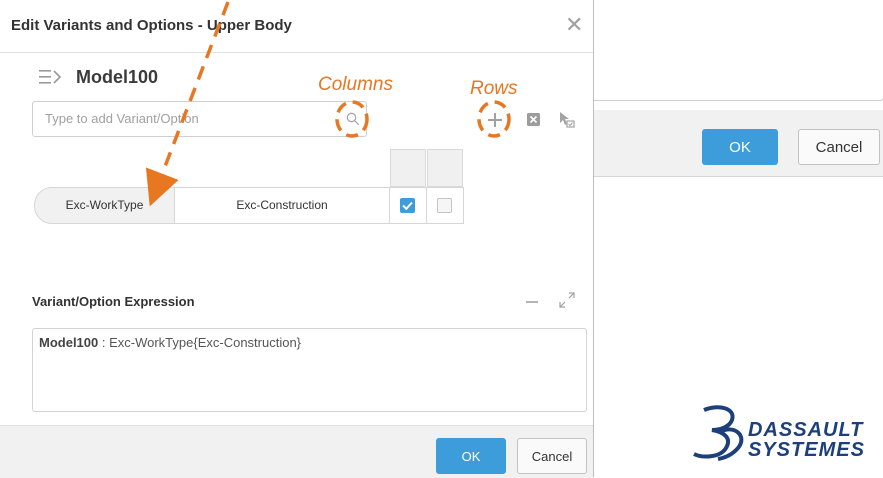 The image size is (883, 478). Describe the element at coordinates (494, 119) in the screenshot. I see `rows-highlight-circle` at that location.